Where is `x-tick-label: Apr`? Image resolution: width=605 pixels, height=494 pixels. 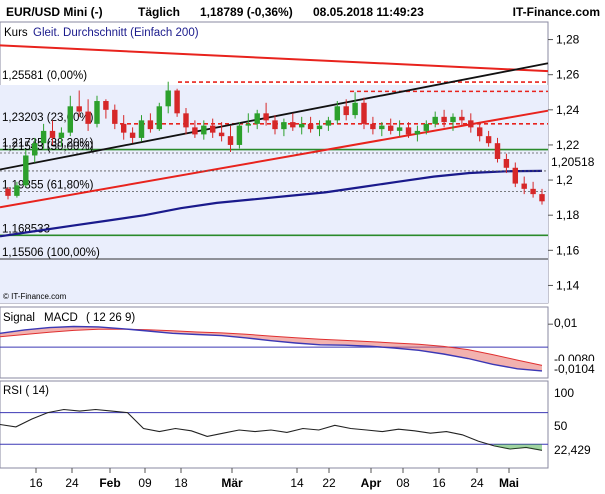
x-tick-label: Apr is located at coordinates (371, 483).